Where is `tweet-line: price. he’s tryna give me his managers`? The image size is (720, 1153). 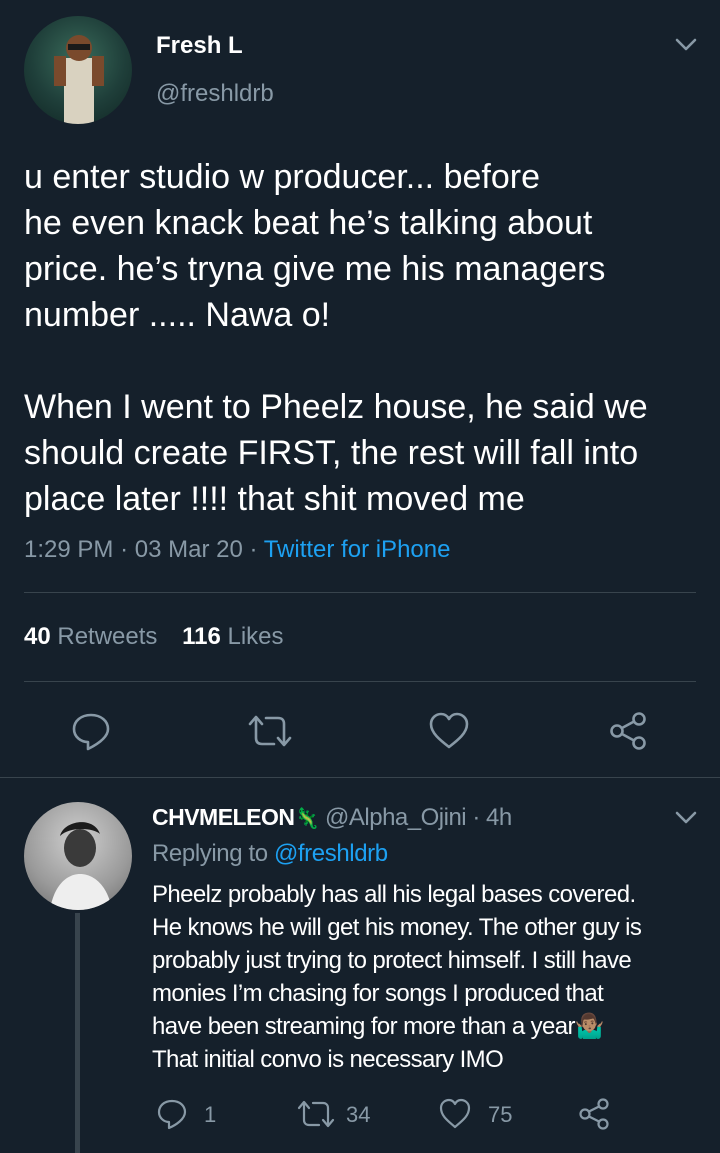
tweet-line: price. he’s tryna give me his managers is located at coordinates (315, 269).